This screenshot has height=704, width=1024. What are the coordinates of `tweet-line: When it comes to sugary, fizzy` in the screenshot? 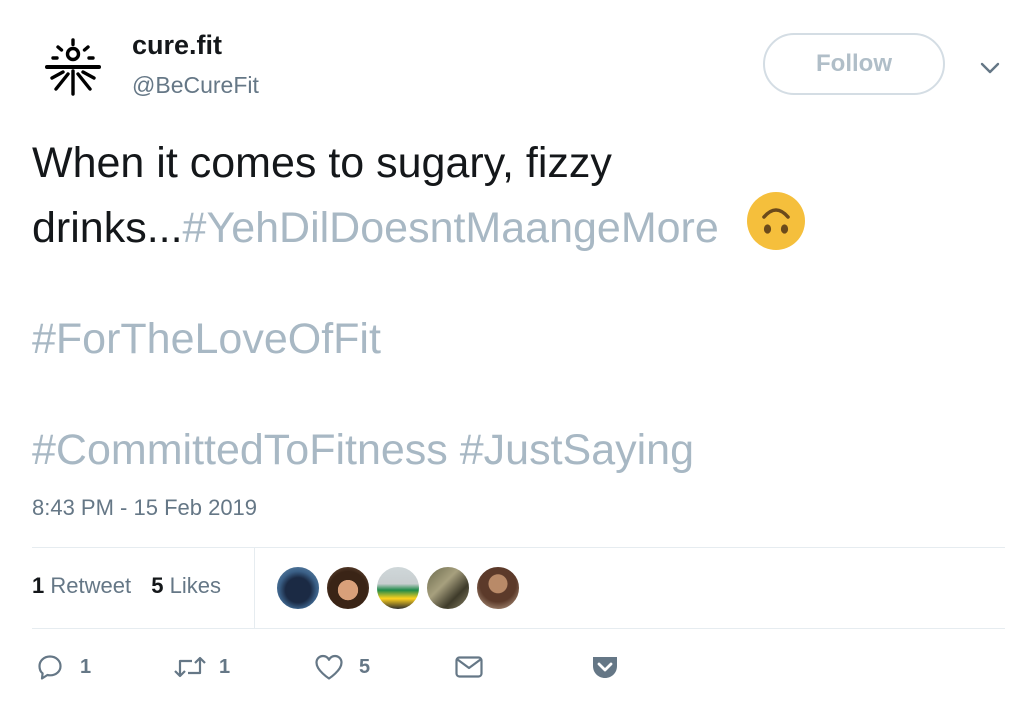 It's located at (322, 163).